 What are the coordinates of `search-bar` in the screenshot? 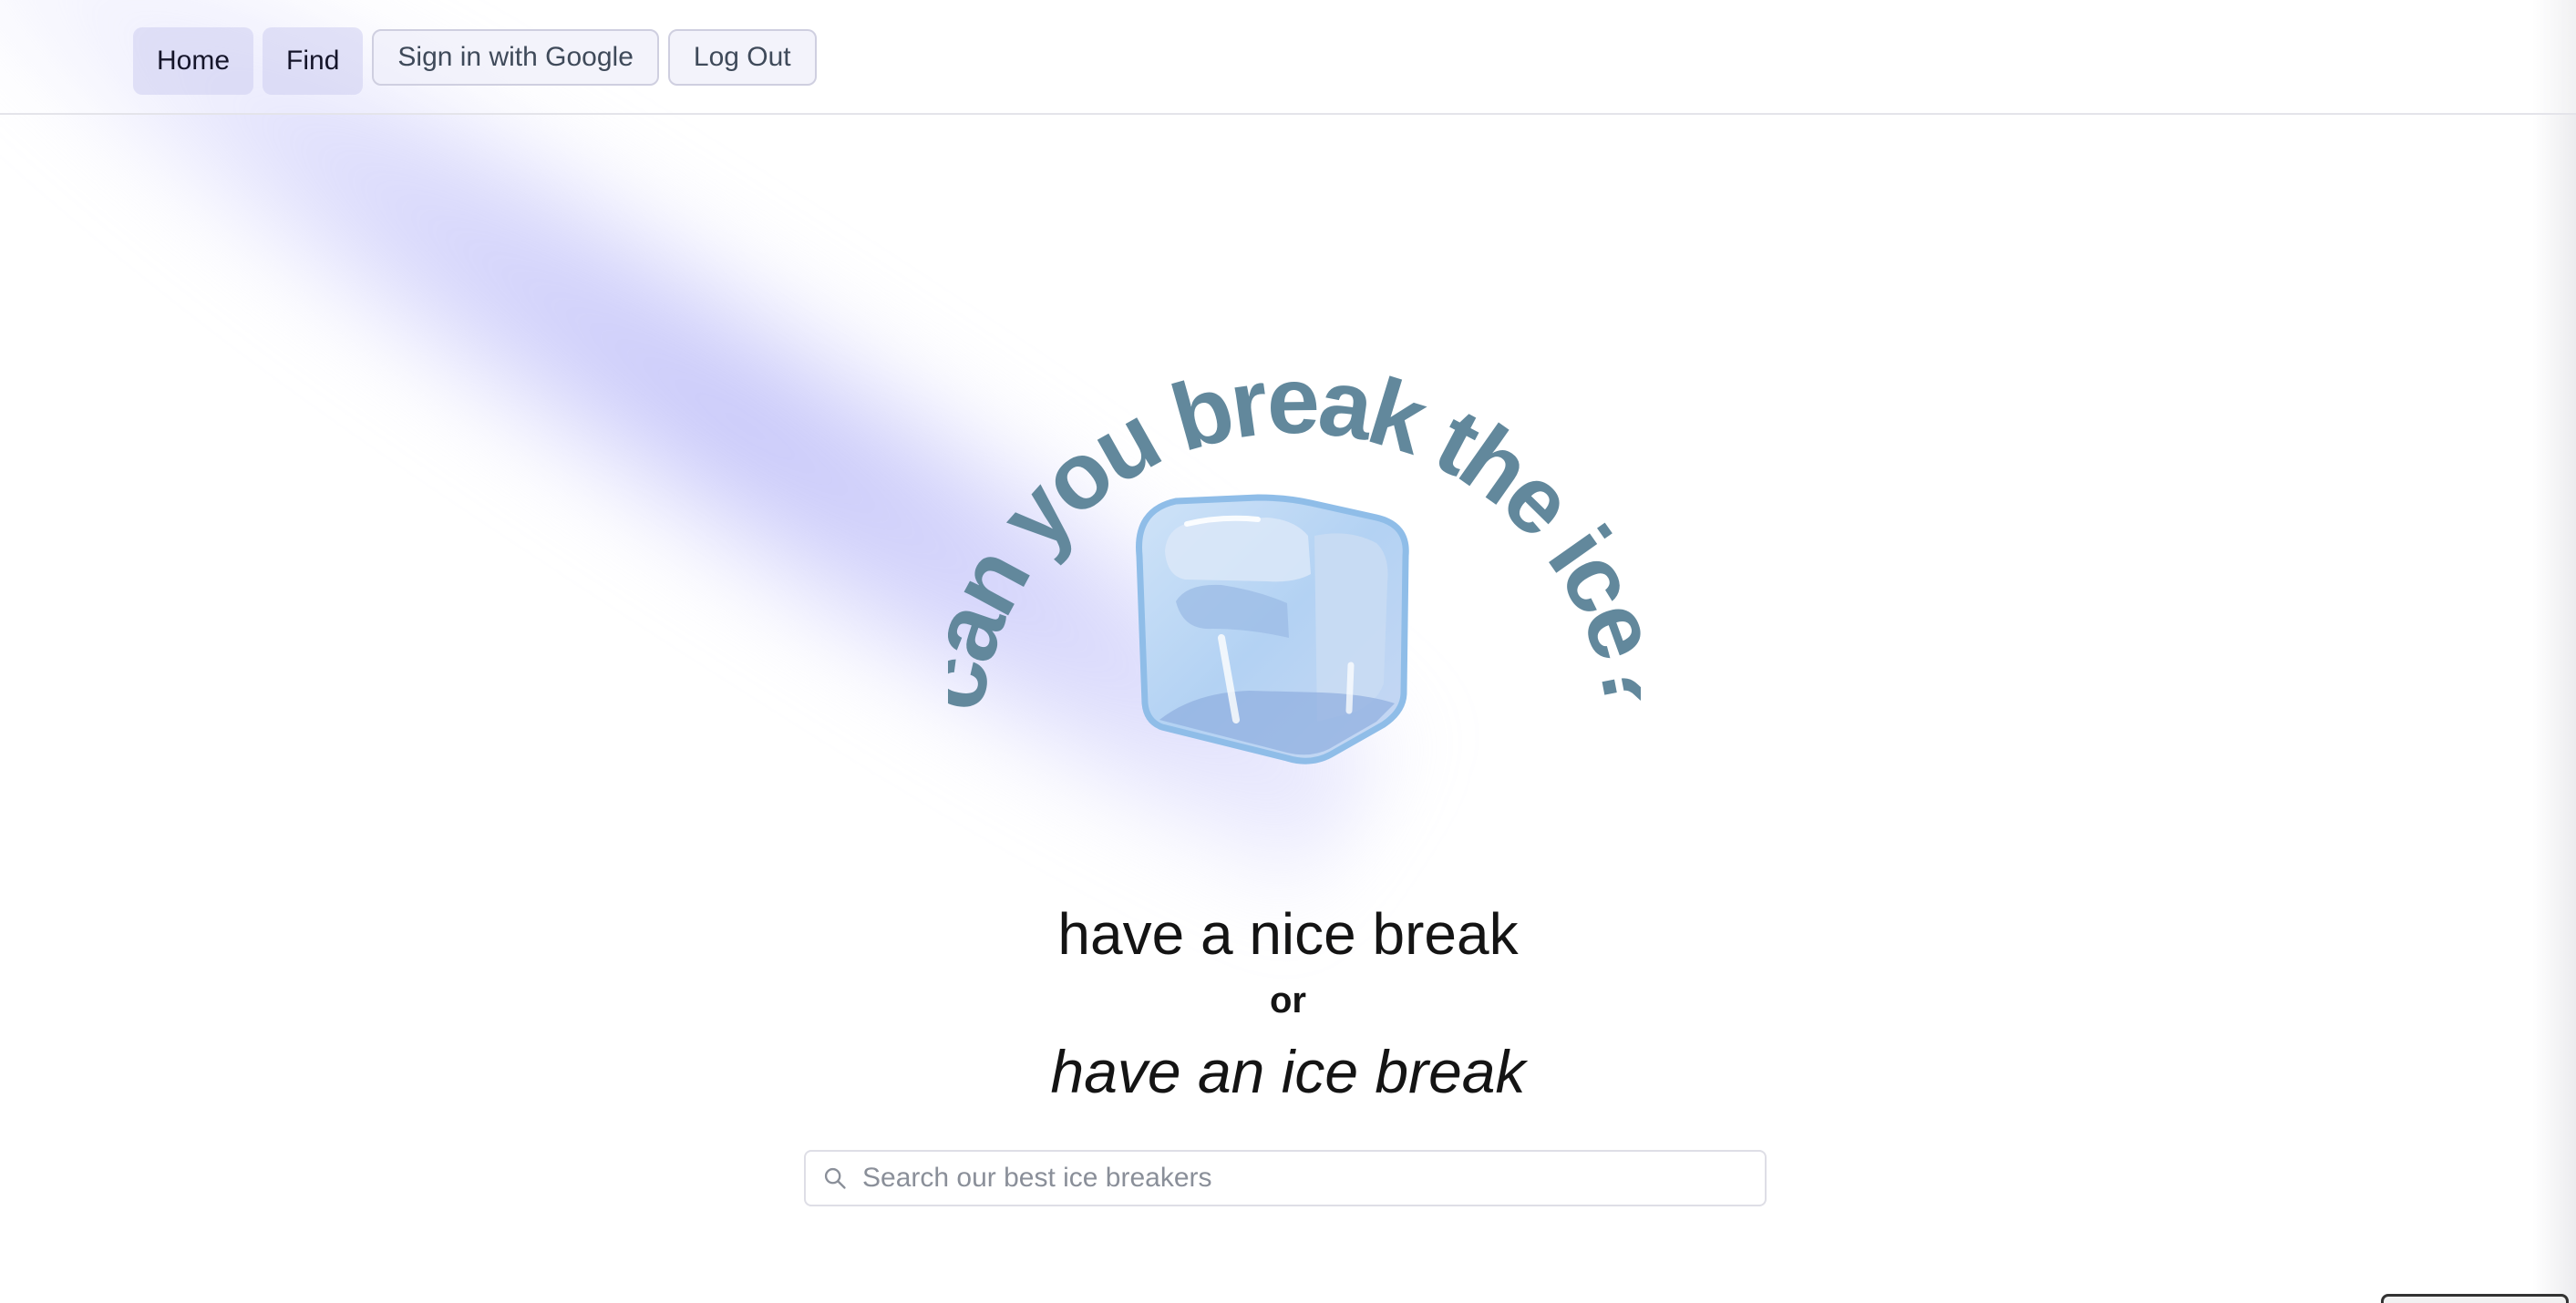 It's located at (1285, 1178).